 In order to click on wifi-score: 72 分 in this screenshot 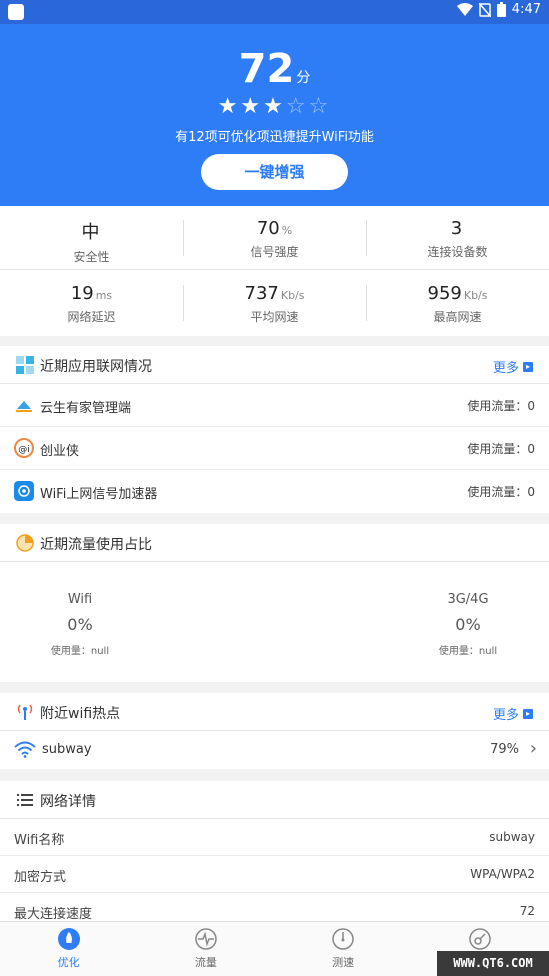, I will do `click(274, 69)`.